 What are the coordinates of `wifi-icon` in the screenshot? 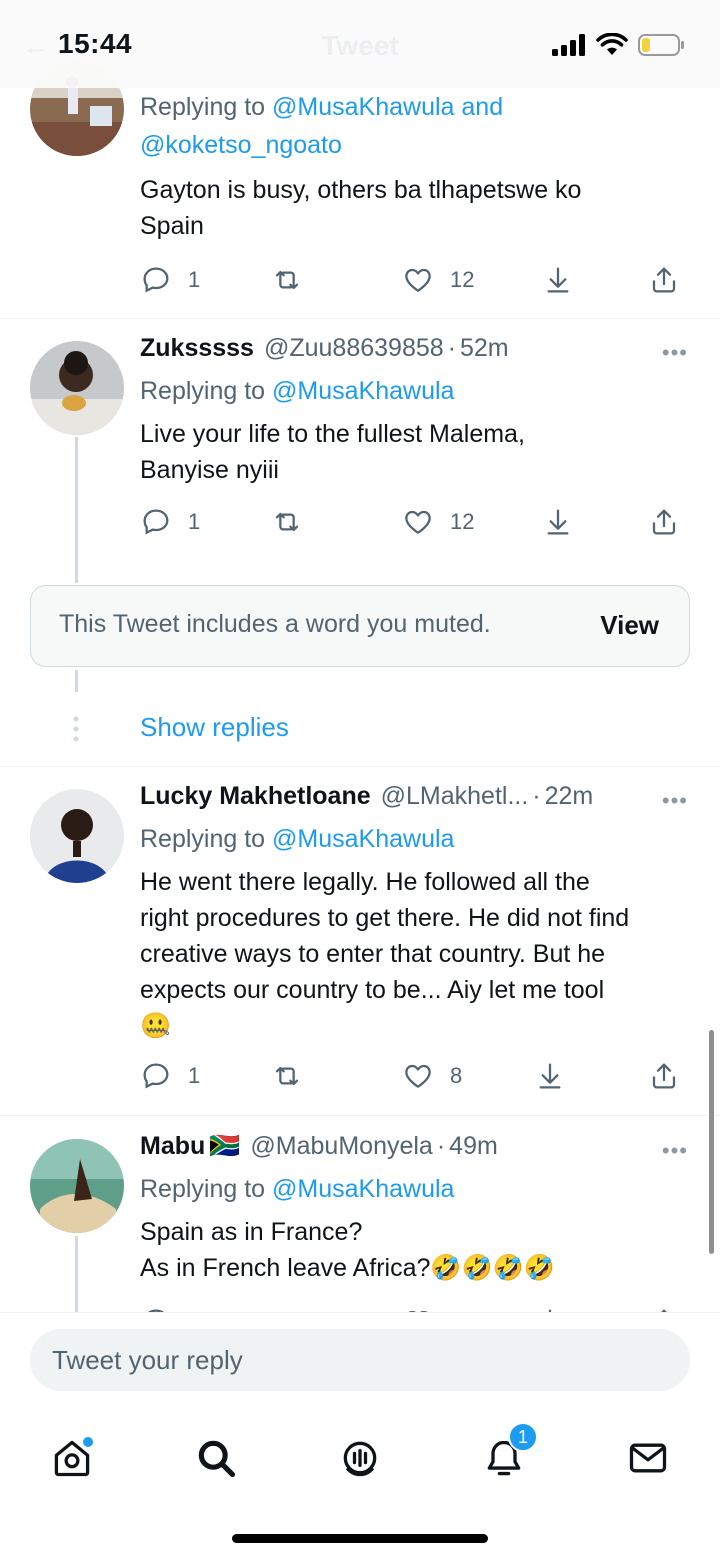 It's located at (612, 44).